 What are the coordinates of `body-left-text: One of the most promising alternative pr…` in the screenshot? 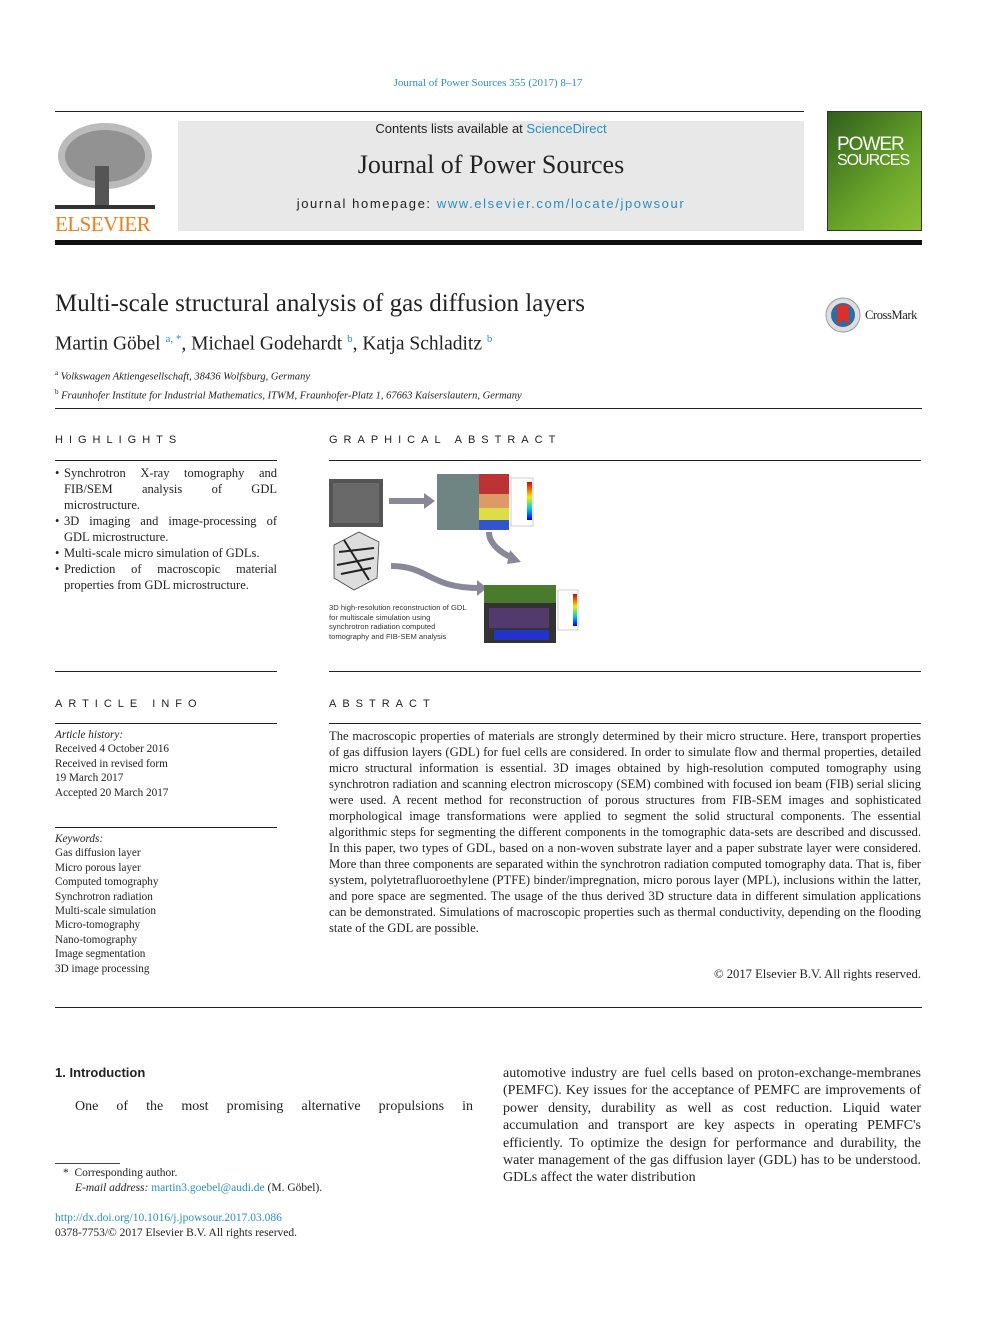 It's located at (274, 1106).